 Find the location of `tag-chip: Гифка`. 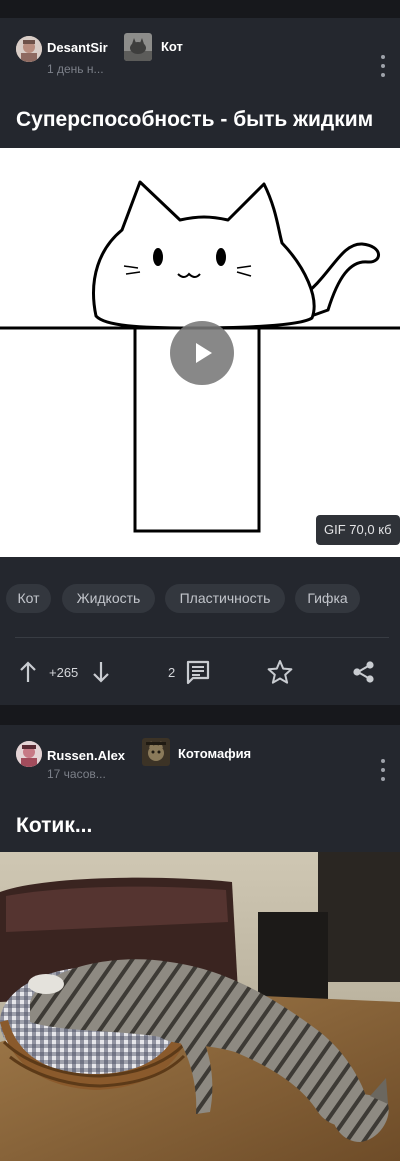

tag-chip: Гифка is located at coordinates (327, 598).